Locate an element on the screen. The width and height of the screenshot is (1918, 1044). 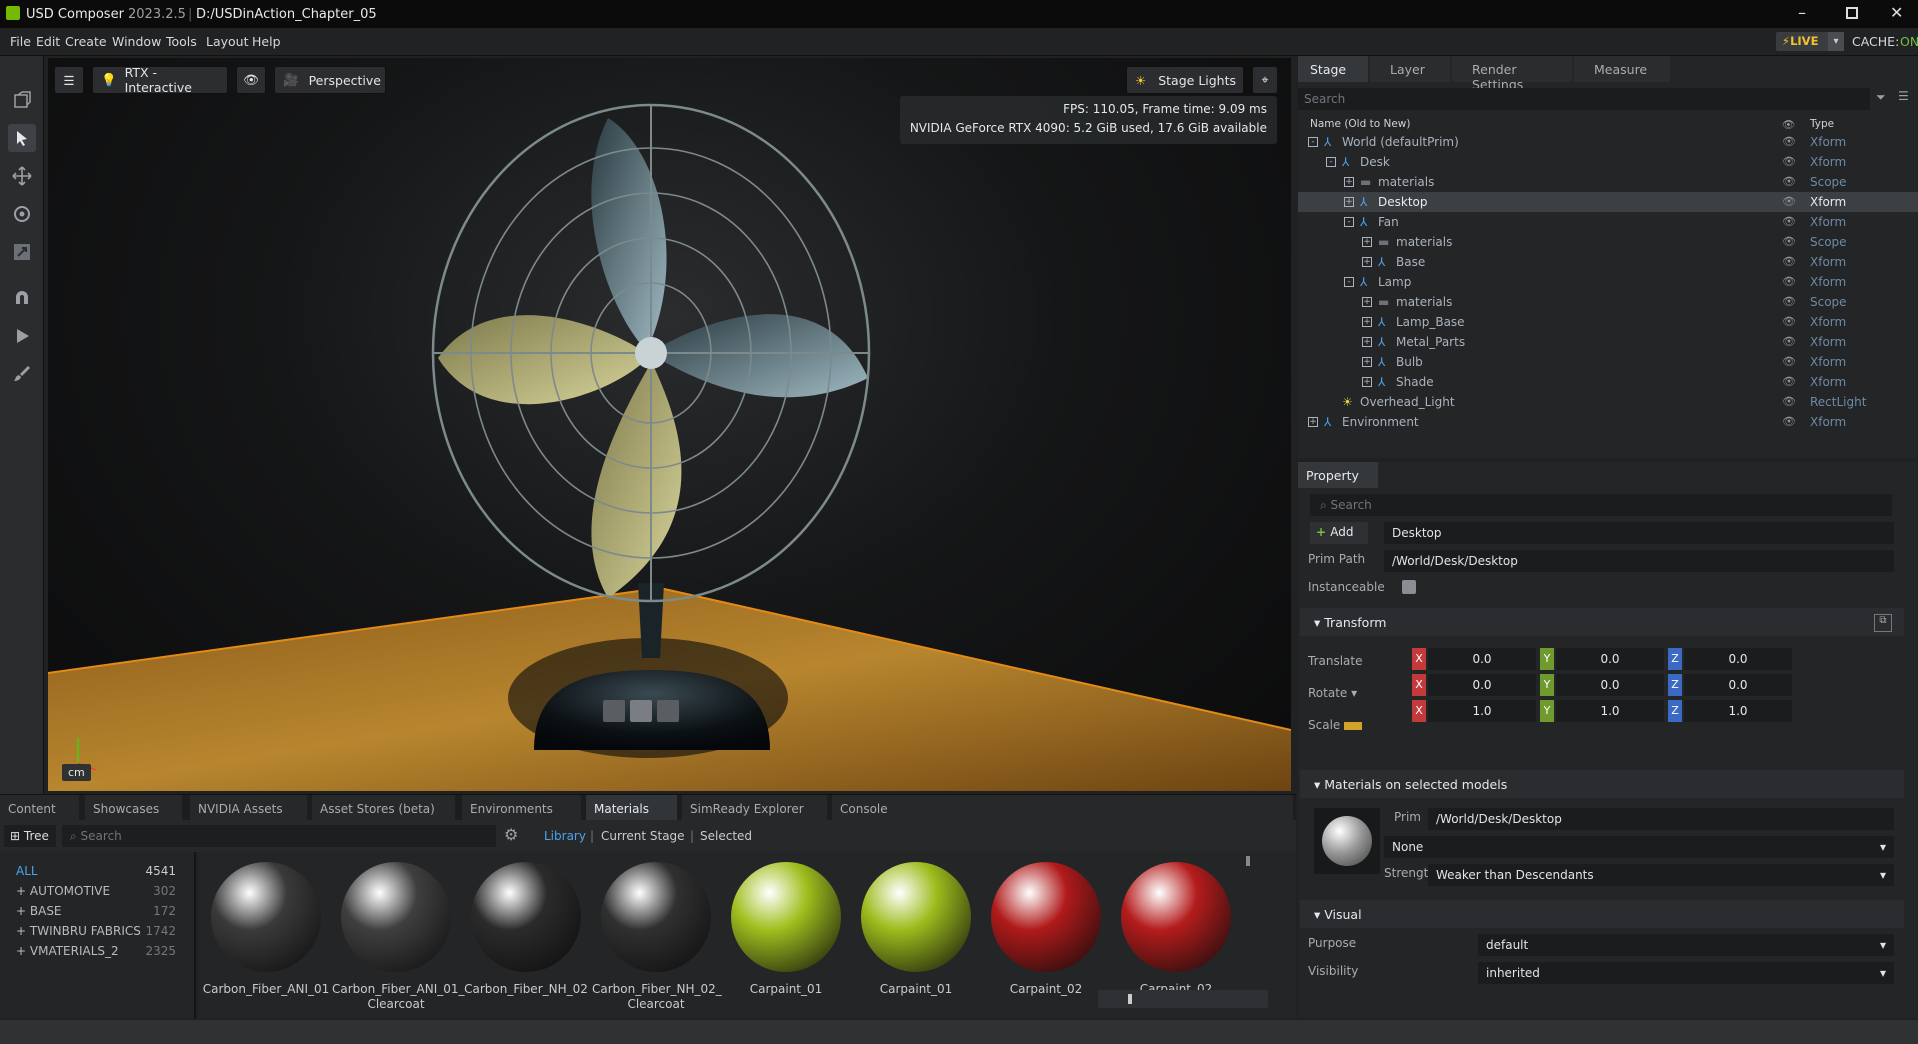
tab-layer: Layer is located at coordinates (1410, 69).